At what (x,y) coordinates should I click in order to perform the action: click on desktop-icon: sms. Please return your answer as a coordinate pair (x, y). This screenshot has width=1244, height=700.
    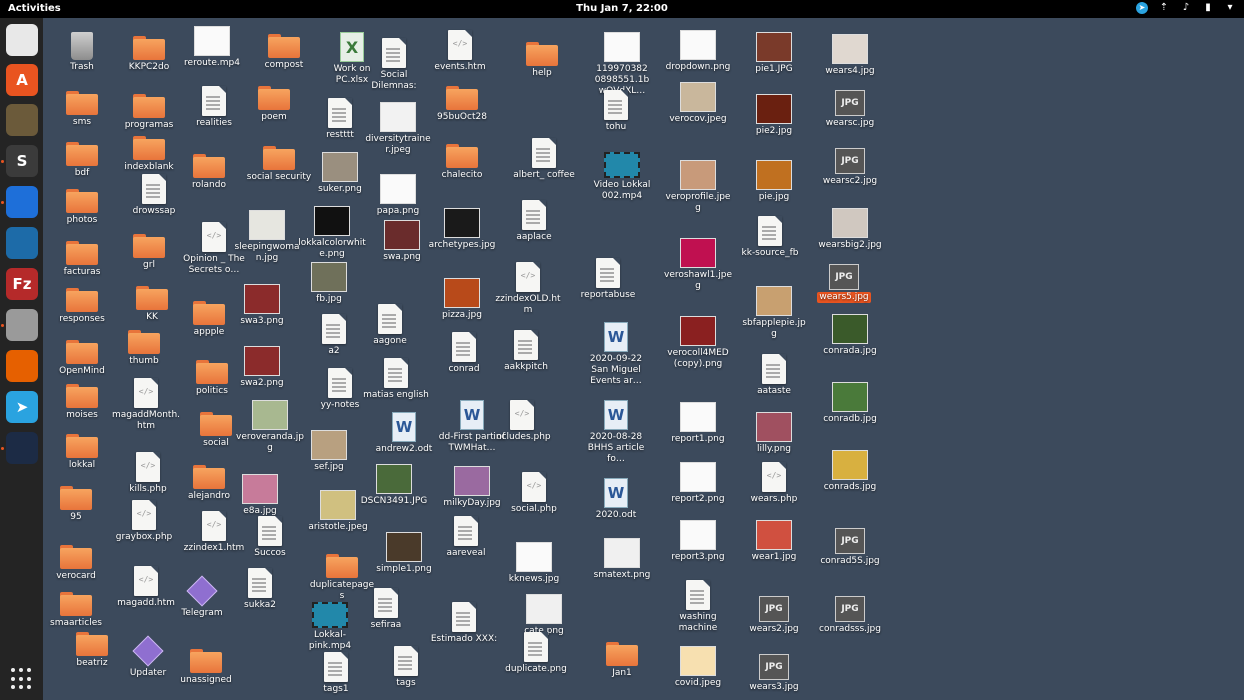
    Looking at the image, I should click on (82, 105).